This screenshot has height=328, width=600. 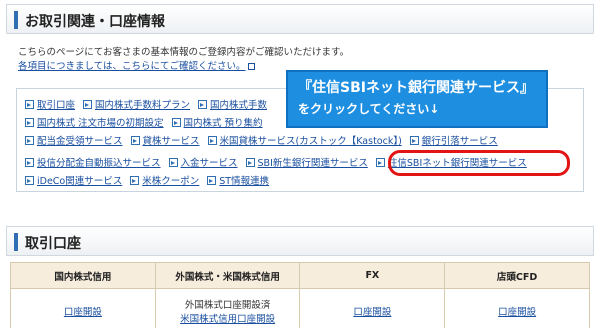 What do you see at coordinates (73, 180) in the screenshot?
I see `link-ideco: iDeCo関連サービス` at bounding box center [73, 180].